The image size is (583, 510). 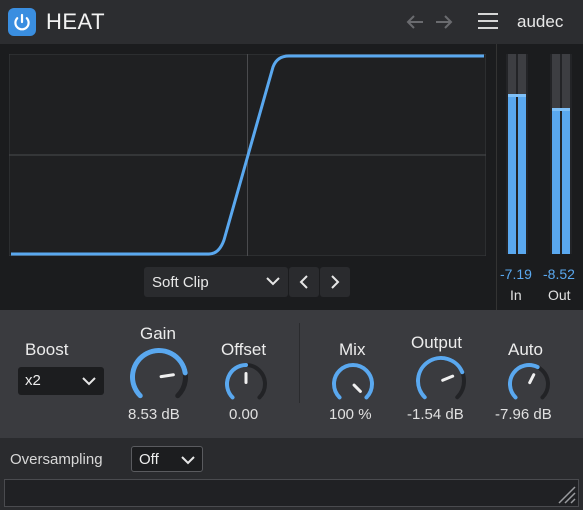 What do you see at coordinates (525, 349) in the screenshot?
I see `auto-label: Auto` at bounding box center [525, 349].